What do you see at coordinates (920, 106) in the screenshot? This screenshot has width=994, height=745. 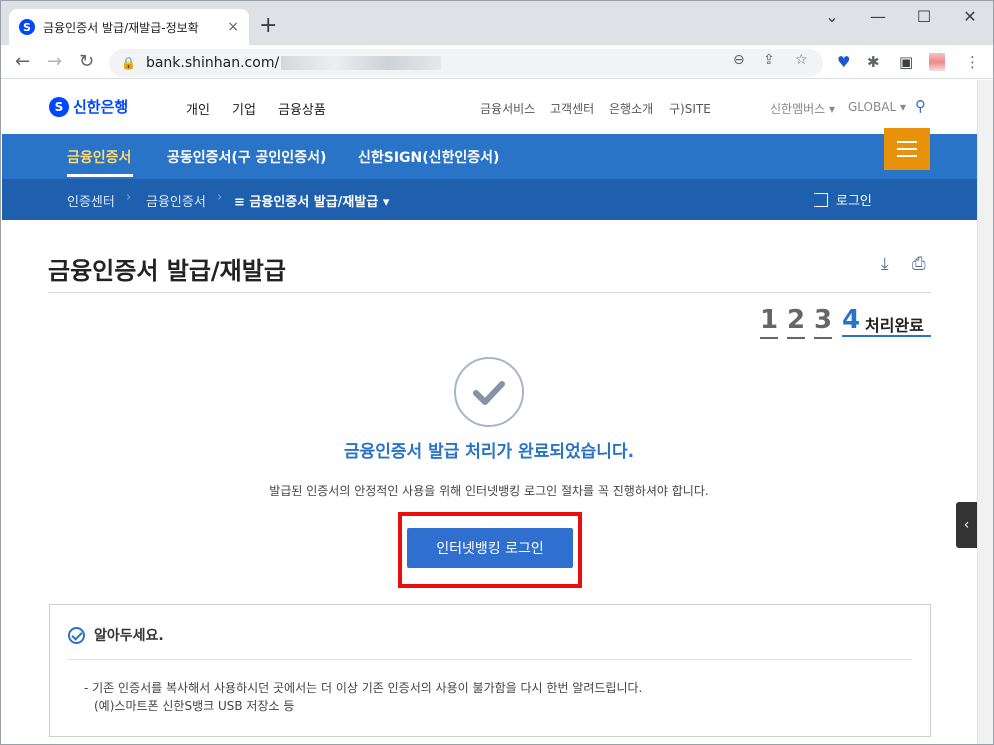 I see `search-icon: ⚲` at bounding box center [920, 106].